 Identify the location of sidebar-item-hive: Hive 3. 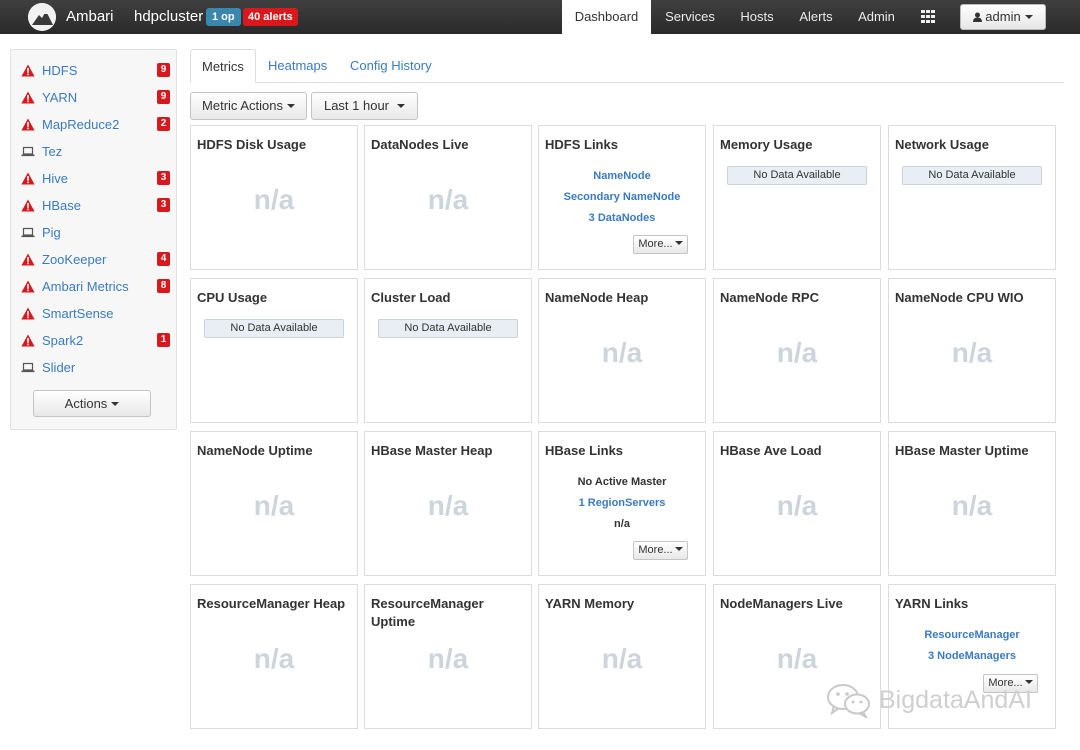
(96, 179).